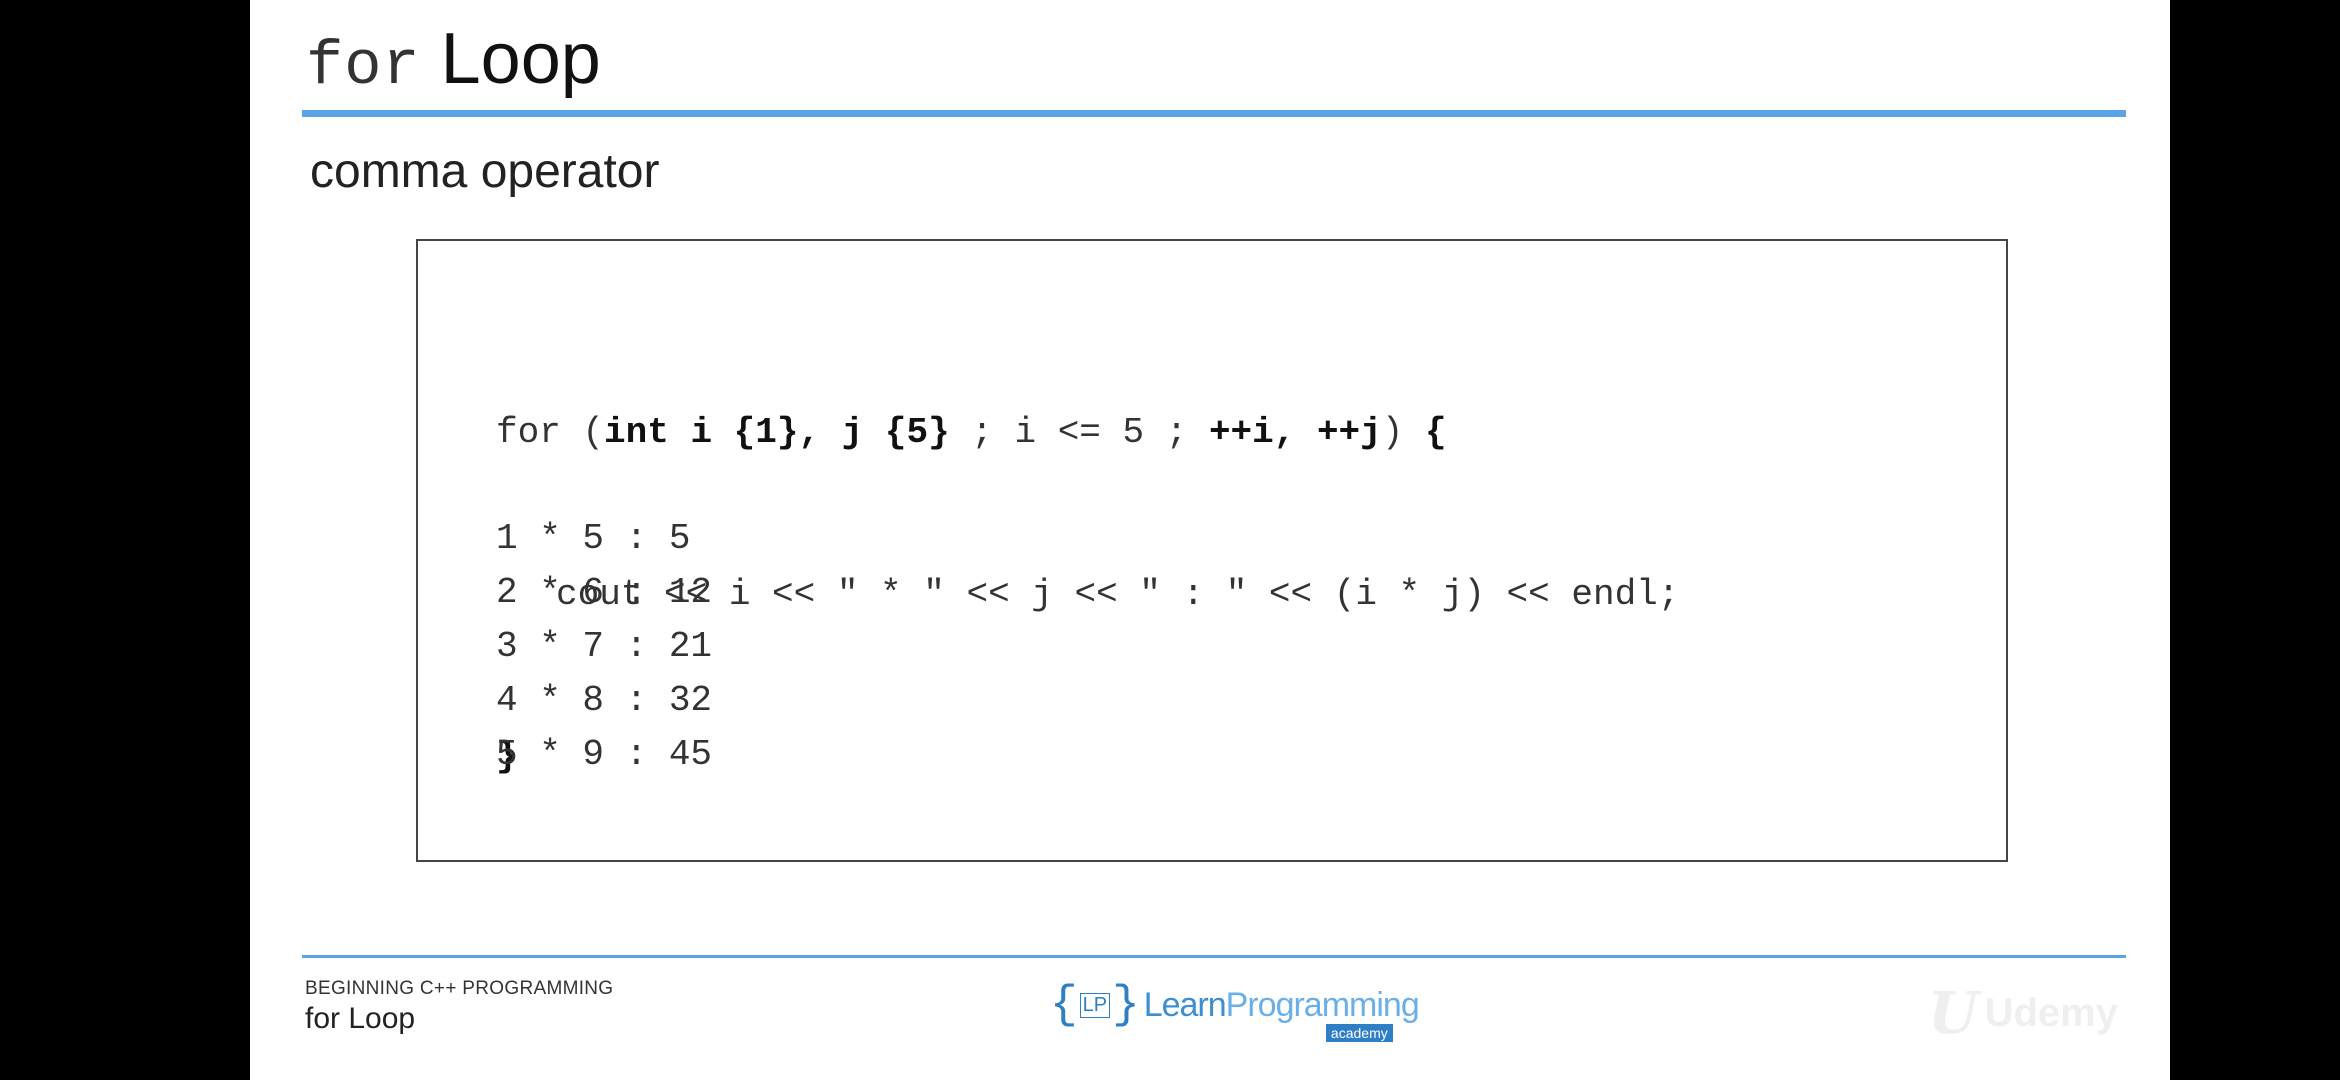 The height and width of the screenshot is (1080, 2340). I want to click on logo-name: LearnProgramming, so click(1281, 1004).